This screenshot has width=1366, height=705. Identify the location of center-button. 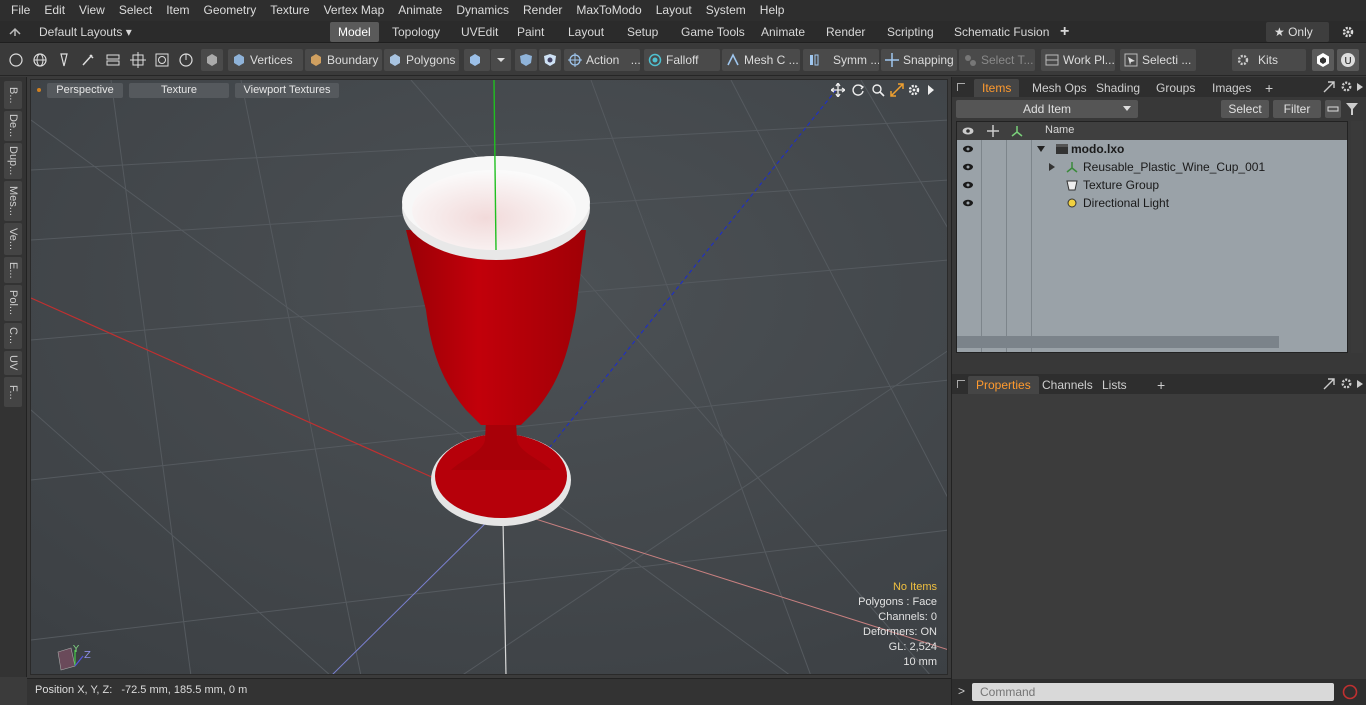
(138, 60).